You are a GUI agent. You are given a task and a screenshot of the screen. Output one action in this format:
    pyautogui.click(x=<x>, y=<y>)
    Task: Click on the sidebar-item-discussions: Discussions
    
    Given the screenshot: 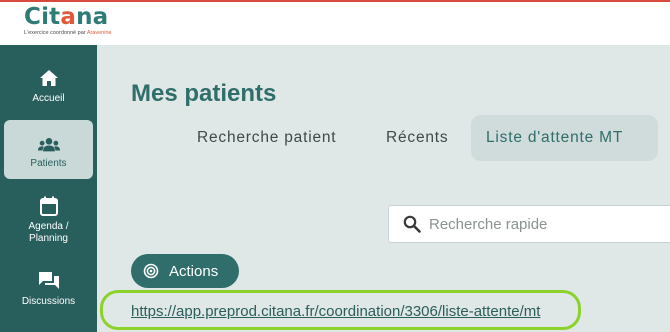 What is the action you would take?
    pyautogui.click(x=48, y=290)
    